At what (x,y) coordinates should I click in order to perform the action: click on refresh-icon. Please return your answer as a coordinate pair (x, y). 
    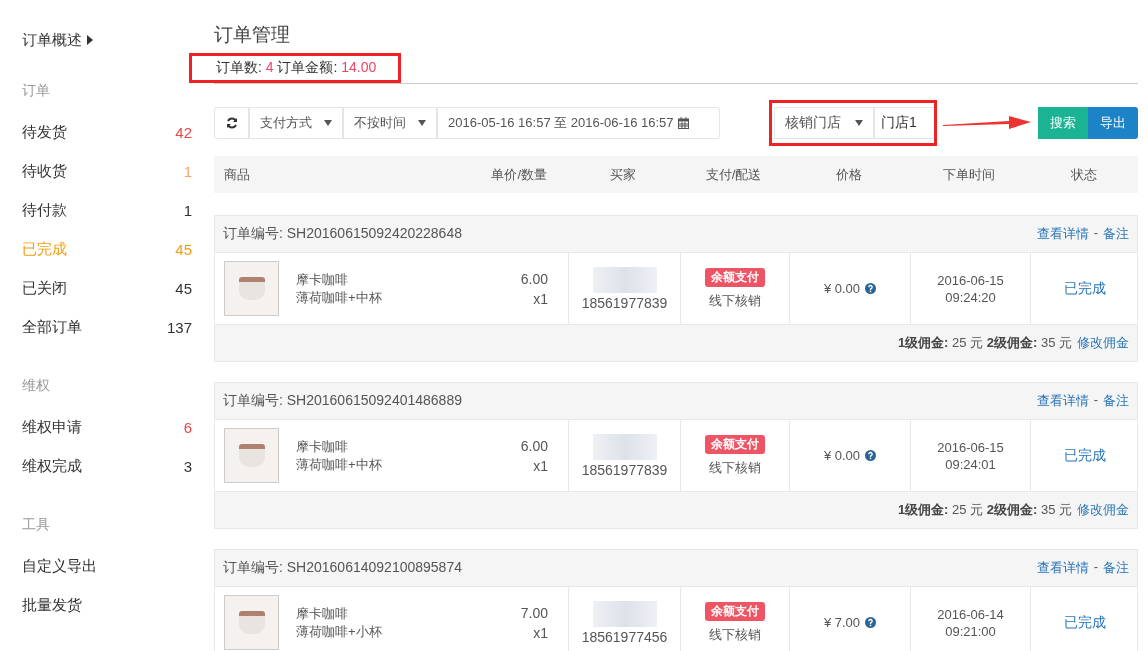
    Looking at the image, I should click on (231, 123).